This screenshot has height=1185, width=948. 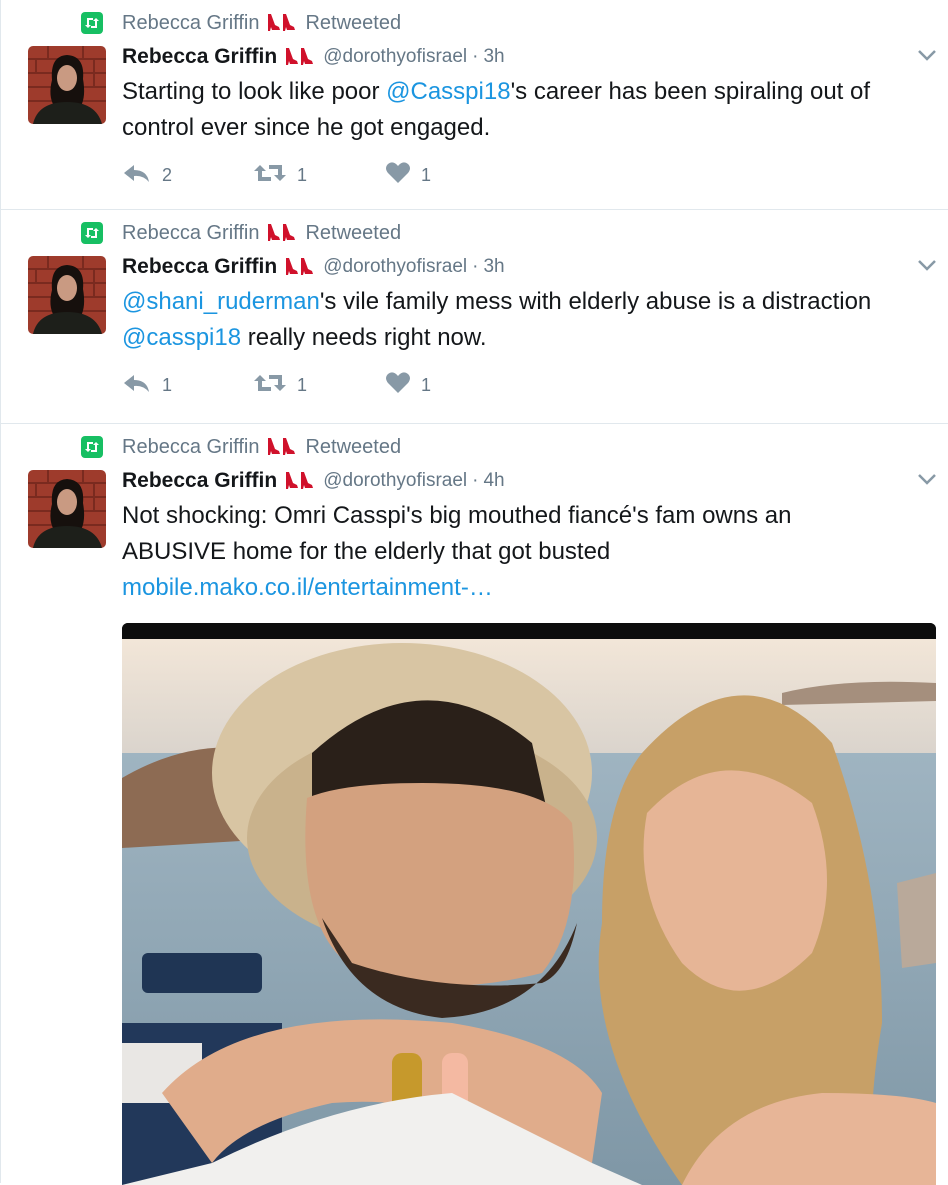 I want to click on tweet-text-segment: Starting to look like poor, so click(x=254, y=91).